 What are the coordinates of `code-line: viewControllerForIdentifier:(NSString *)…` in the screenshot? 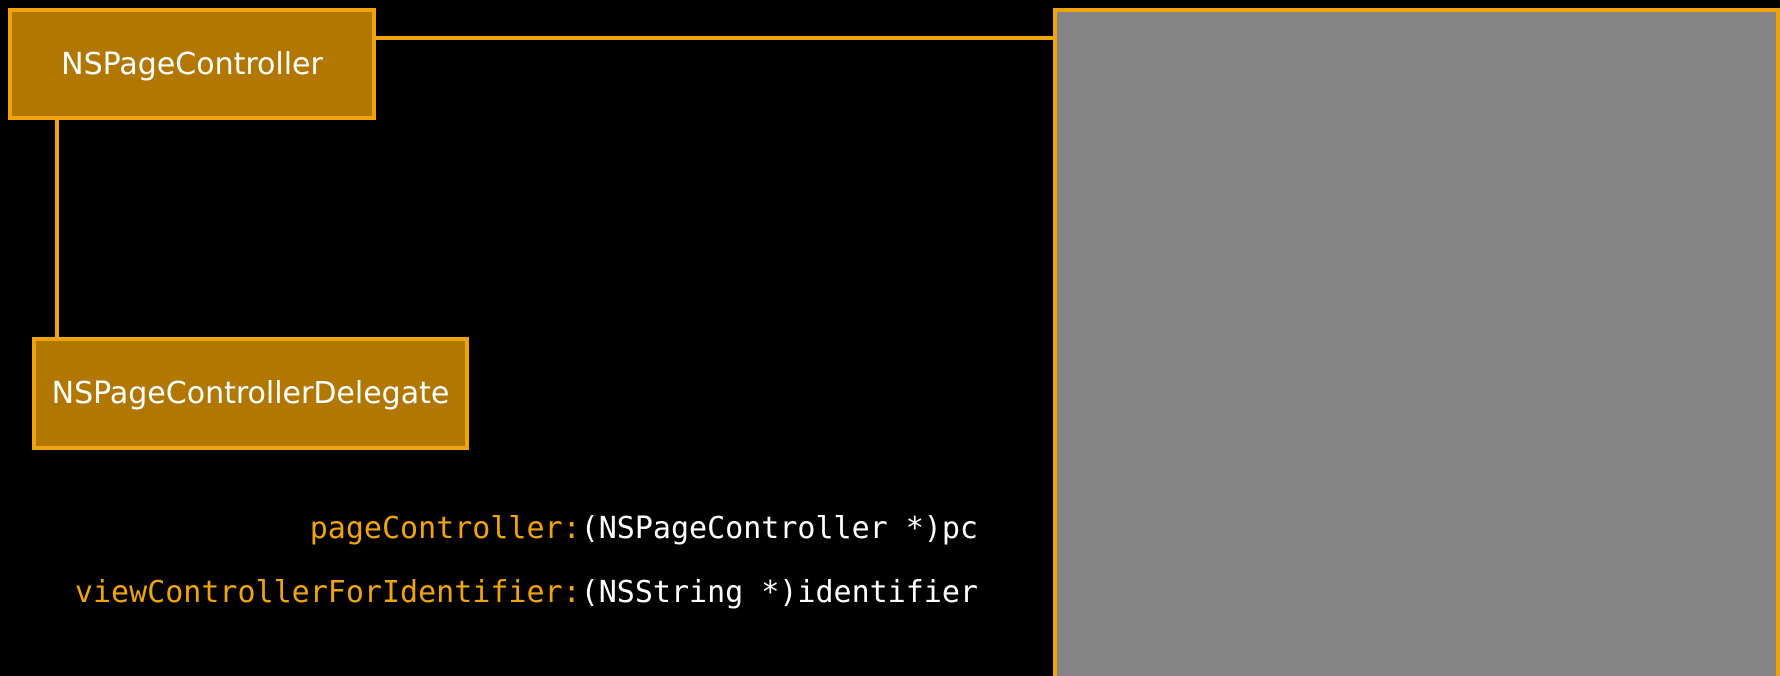 It's located at (526, 593).